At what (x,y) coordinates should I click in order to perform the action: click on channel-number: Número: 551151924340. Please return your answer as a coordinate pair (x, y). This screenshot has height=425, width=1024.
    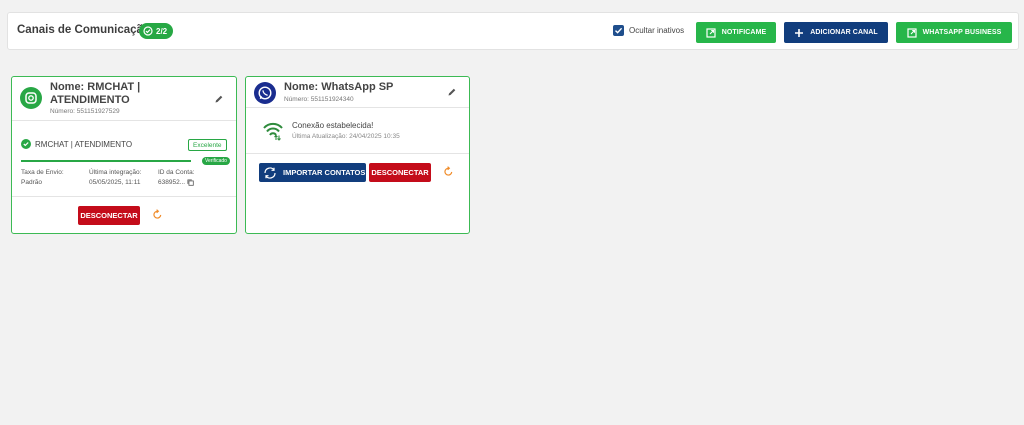
    Looking at the image, I should click on (319, 99).